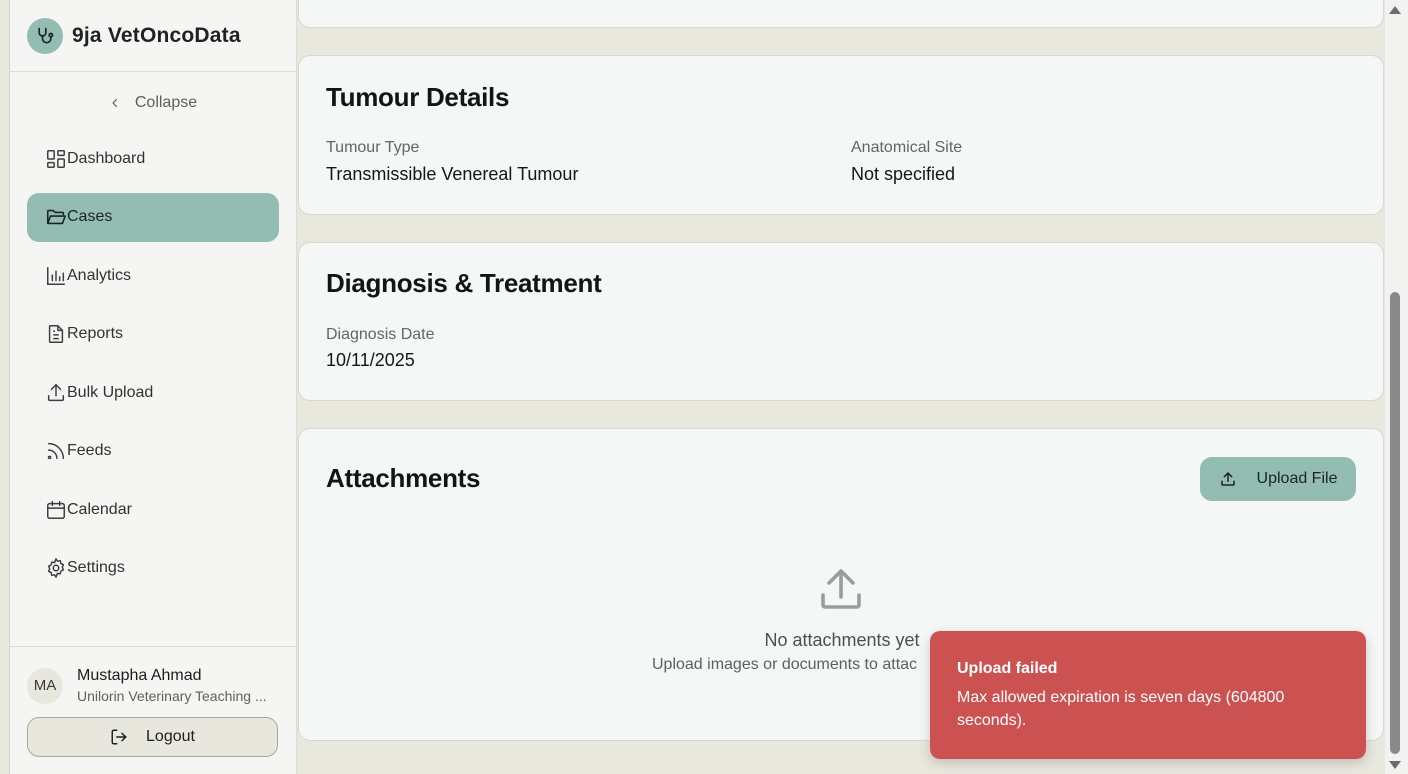  Describe the element at coordinates (170, 736) in the screenshot. I see `logout-label: Logout` at that location.